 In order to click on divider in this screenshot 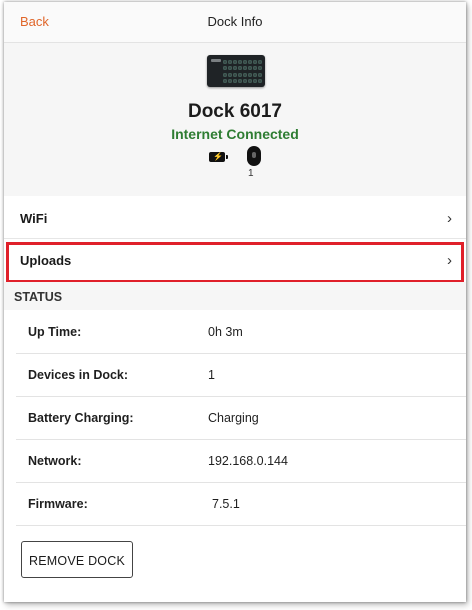, I will do `click(241, 525)`.